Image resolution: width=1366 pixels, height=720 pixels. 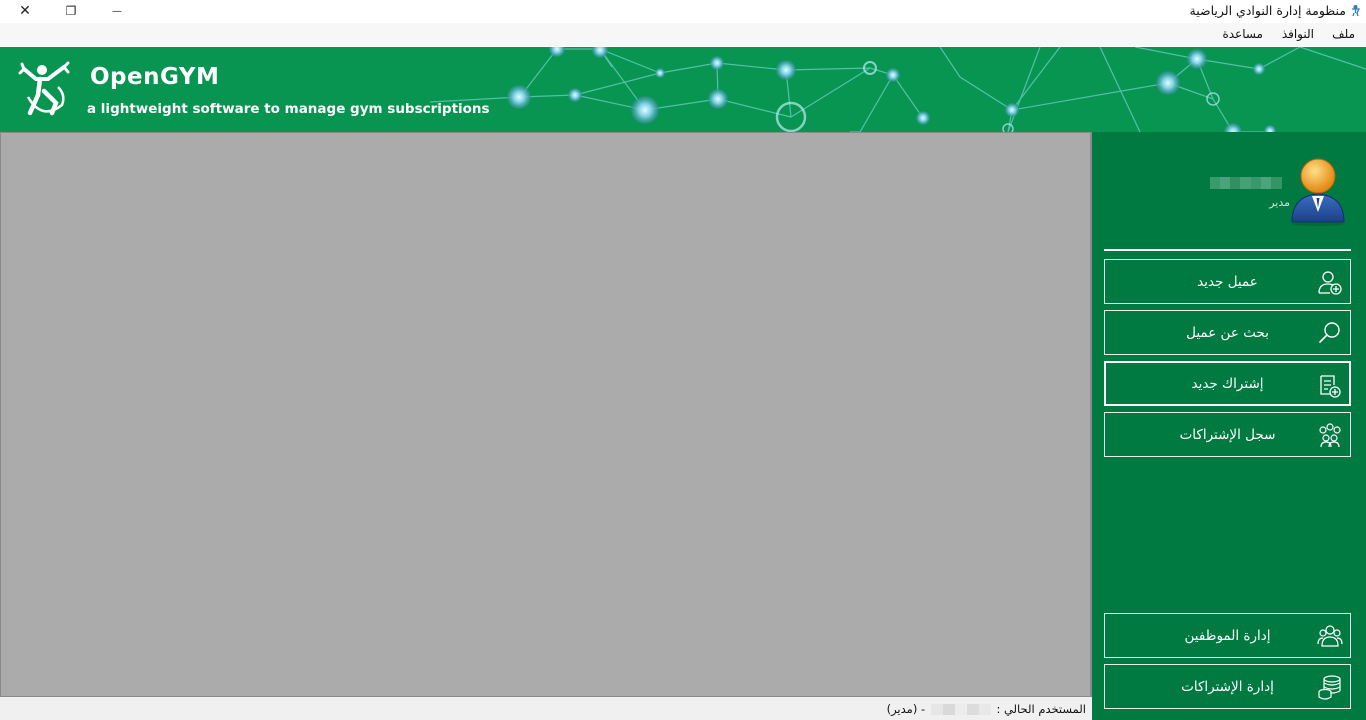 I want to click on new-subscription-button: إشتراك جديد, so click(x=1227, y=383).